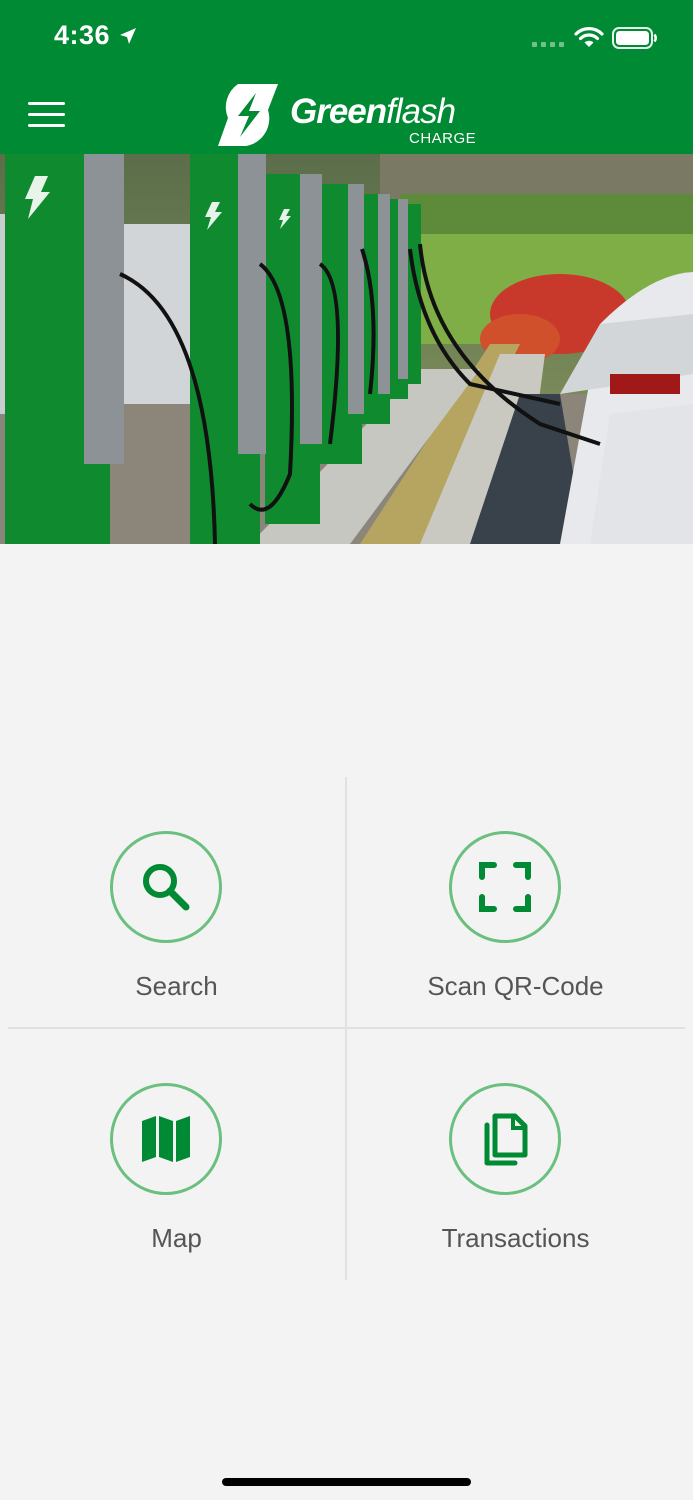  I want to click on search-tile: Search, so click(176, 902).